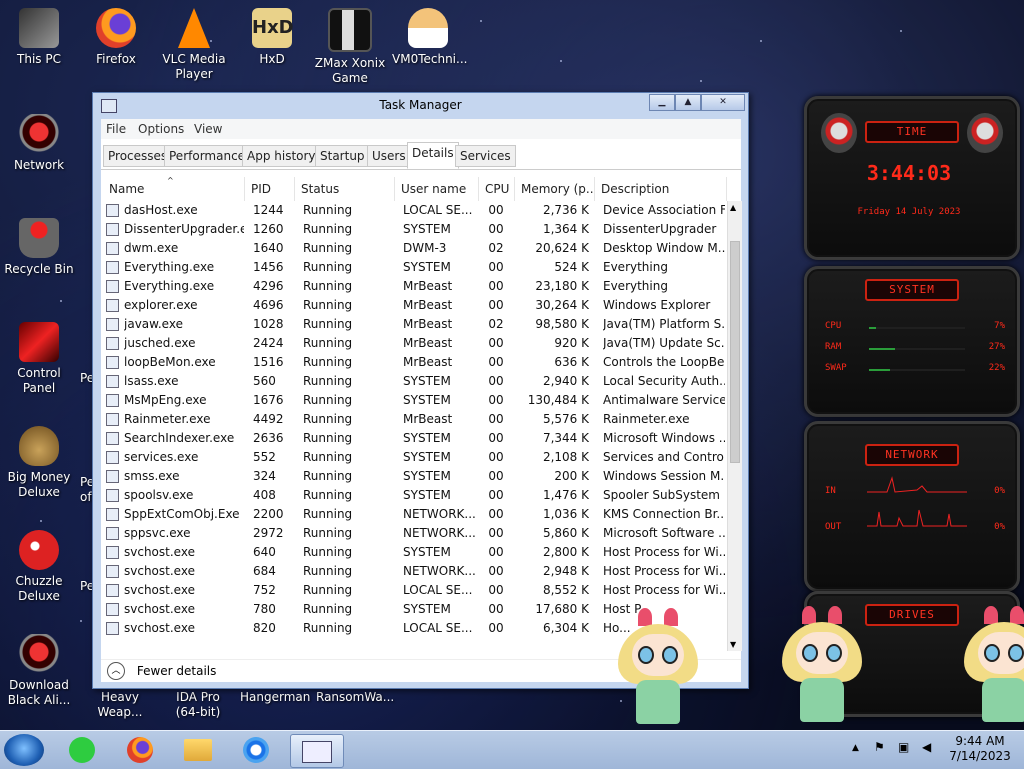  Describe the element at coordinates (980, 749) in the screenshot. I see `system-clock: 9:44 AM 7/14/2023` at that location.